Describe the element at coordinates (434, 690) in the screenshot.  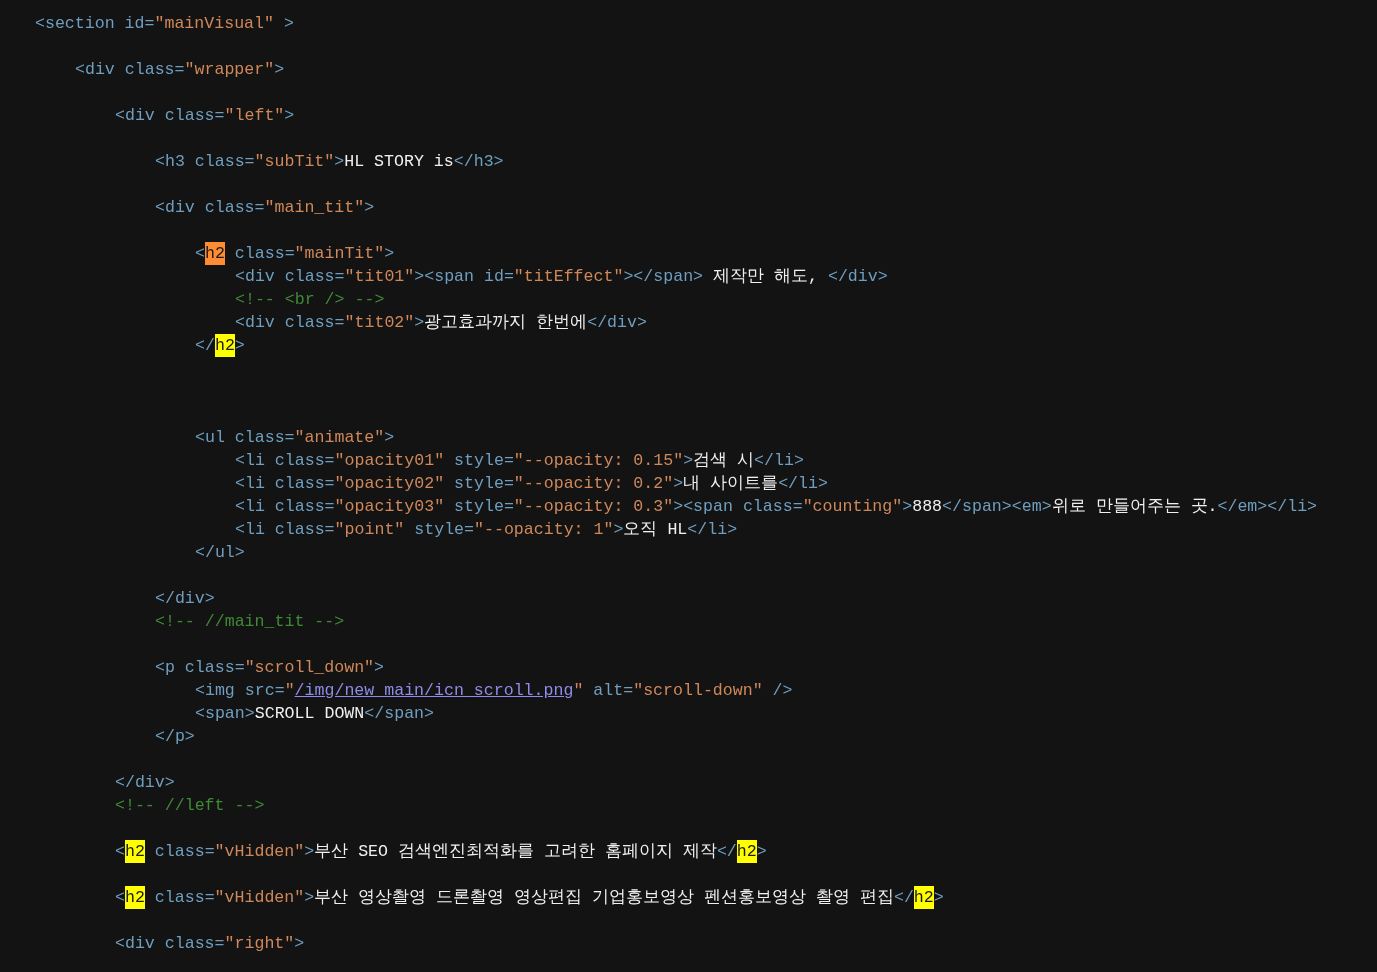
I see `link: /img/new_main/icn_scroll.png` at that location.